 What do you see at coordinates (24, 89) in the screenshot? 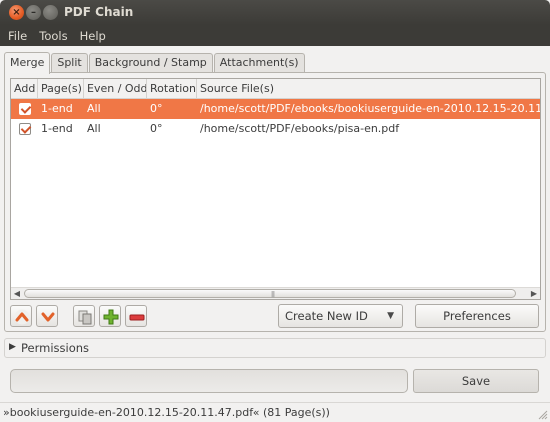
I see `column-header-add: Add` at bounding box center [24, 89].